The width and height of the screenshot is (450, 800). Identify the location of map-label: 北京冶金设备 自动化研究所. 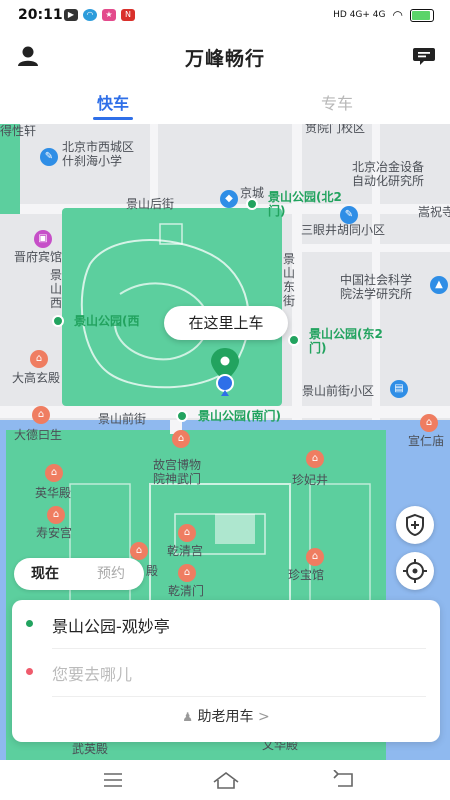
(388, 174).